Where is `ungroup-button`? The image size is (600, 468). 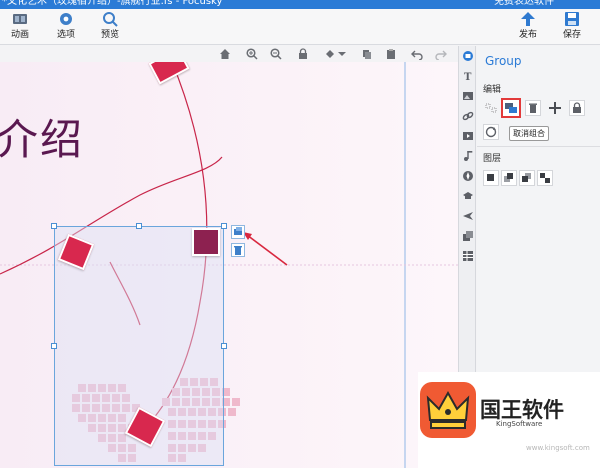 ungroup-button is located at coordinates (511, 108).